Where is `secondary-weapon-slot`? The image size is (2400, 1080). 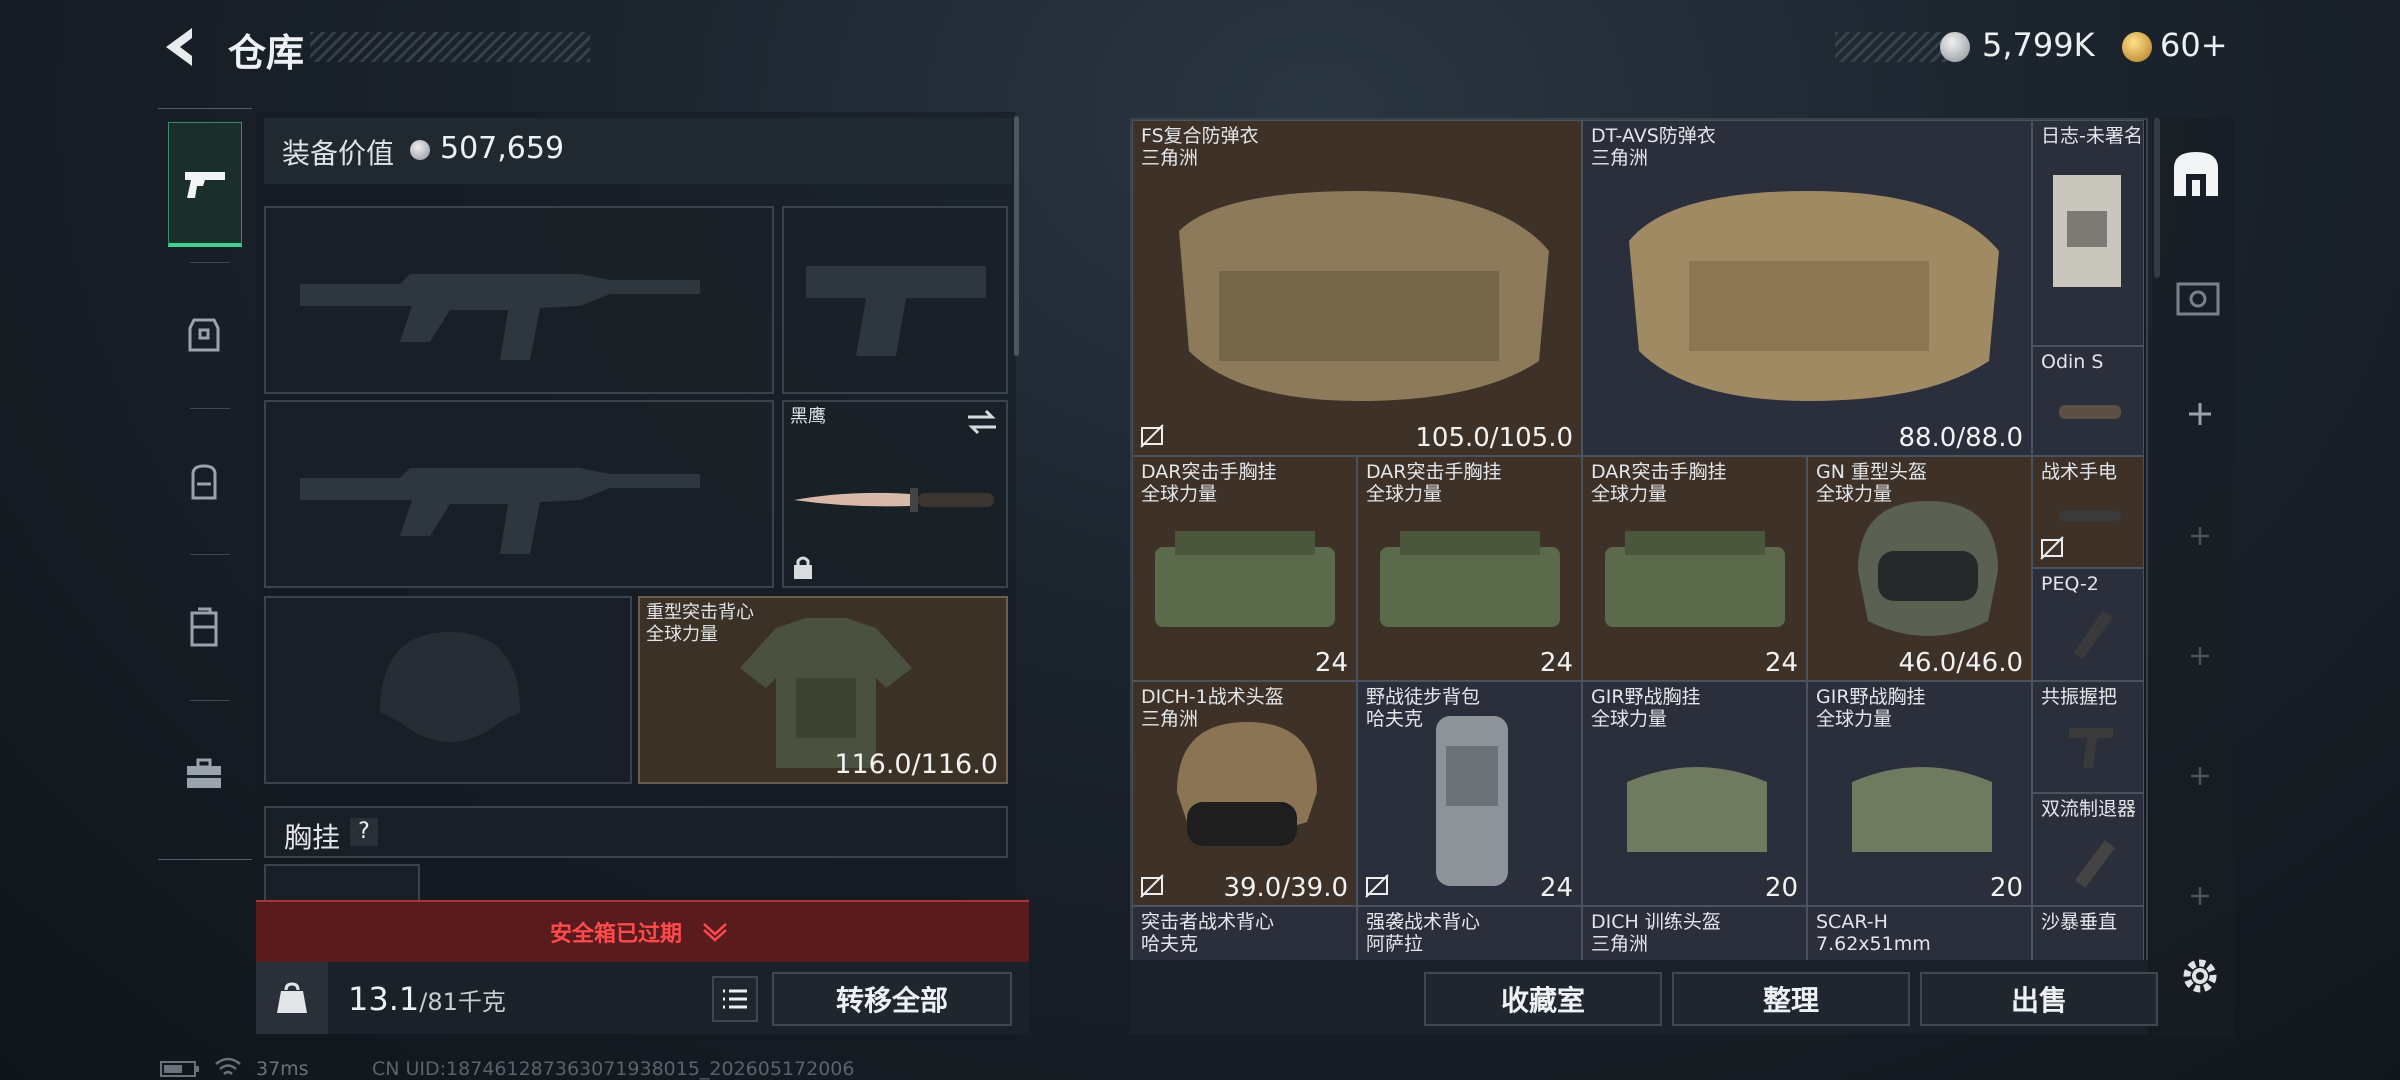 secondary-weapon-slot is located at coordinates (519, 494).